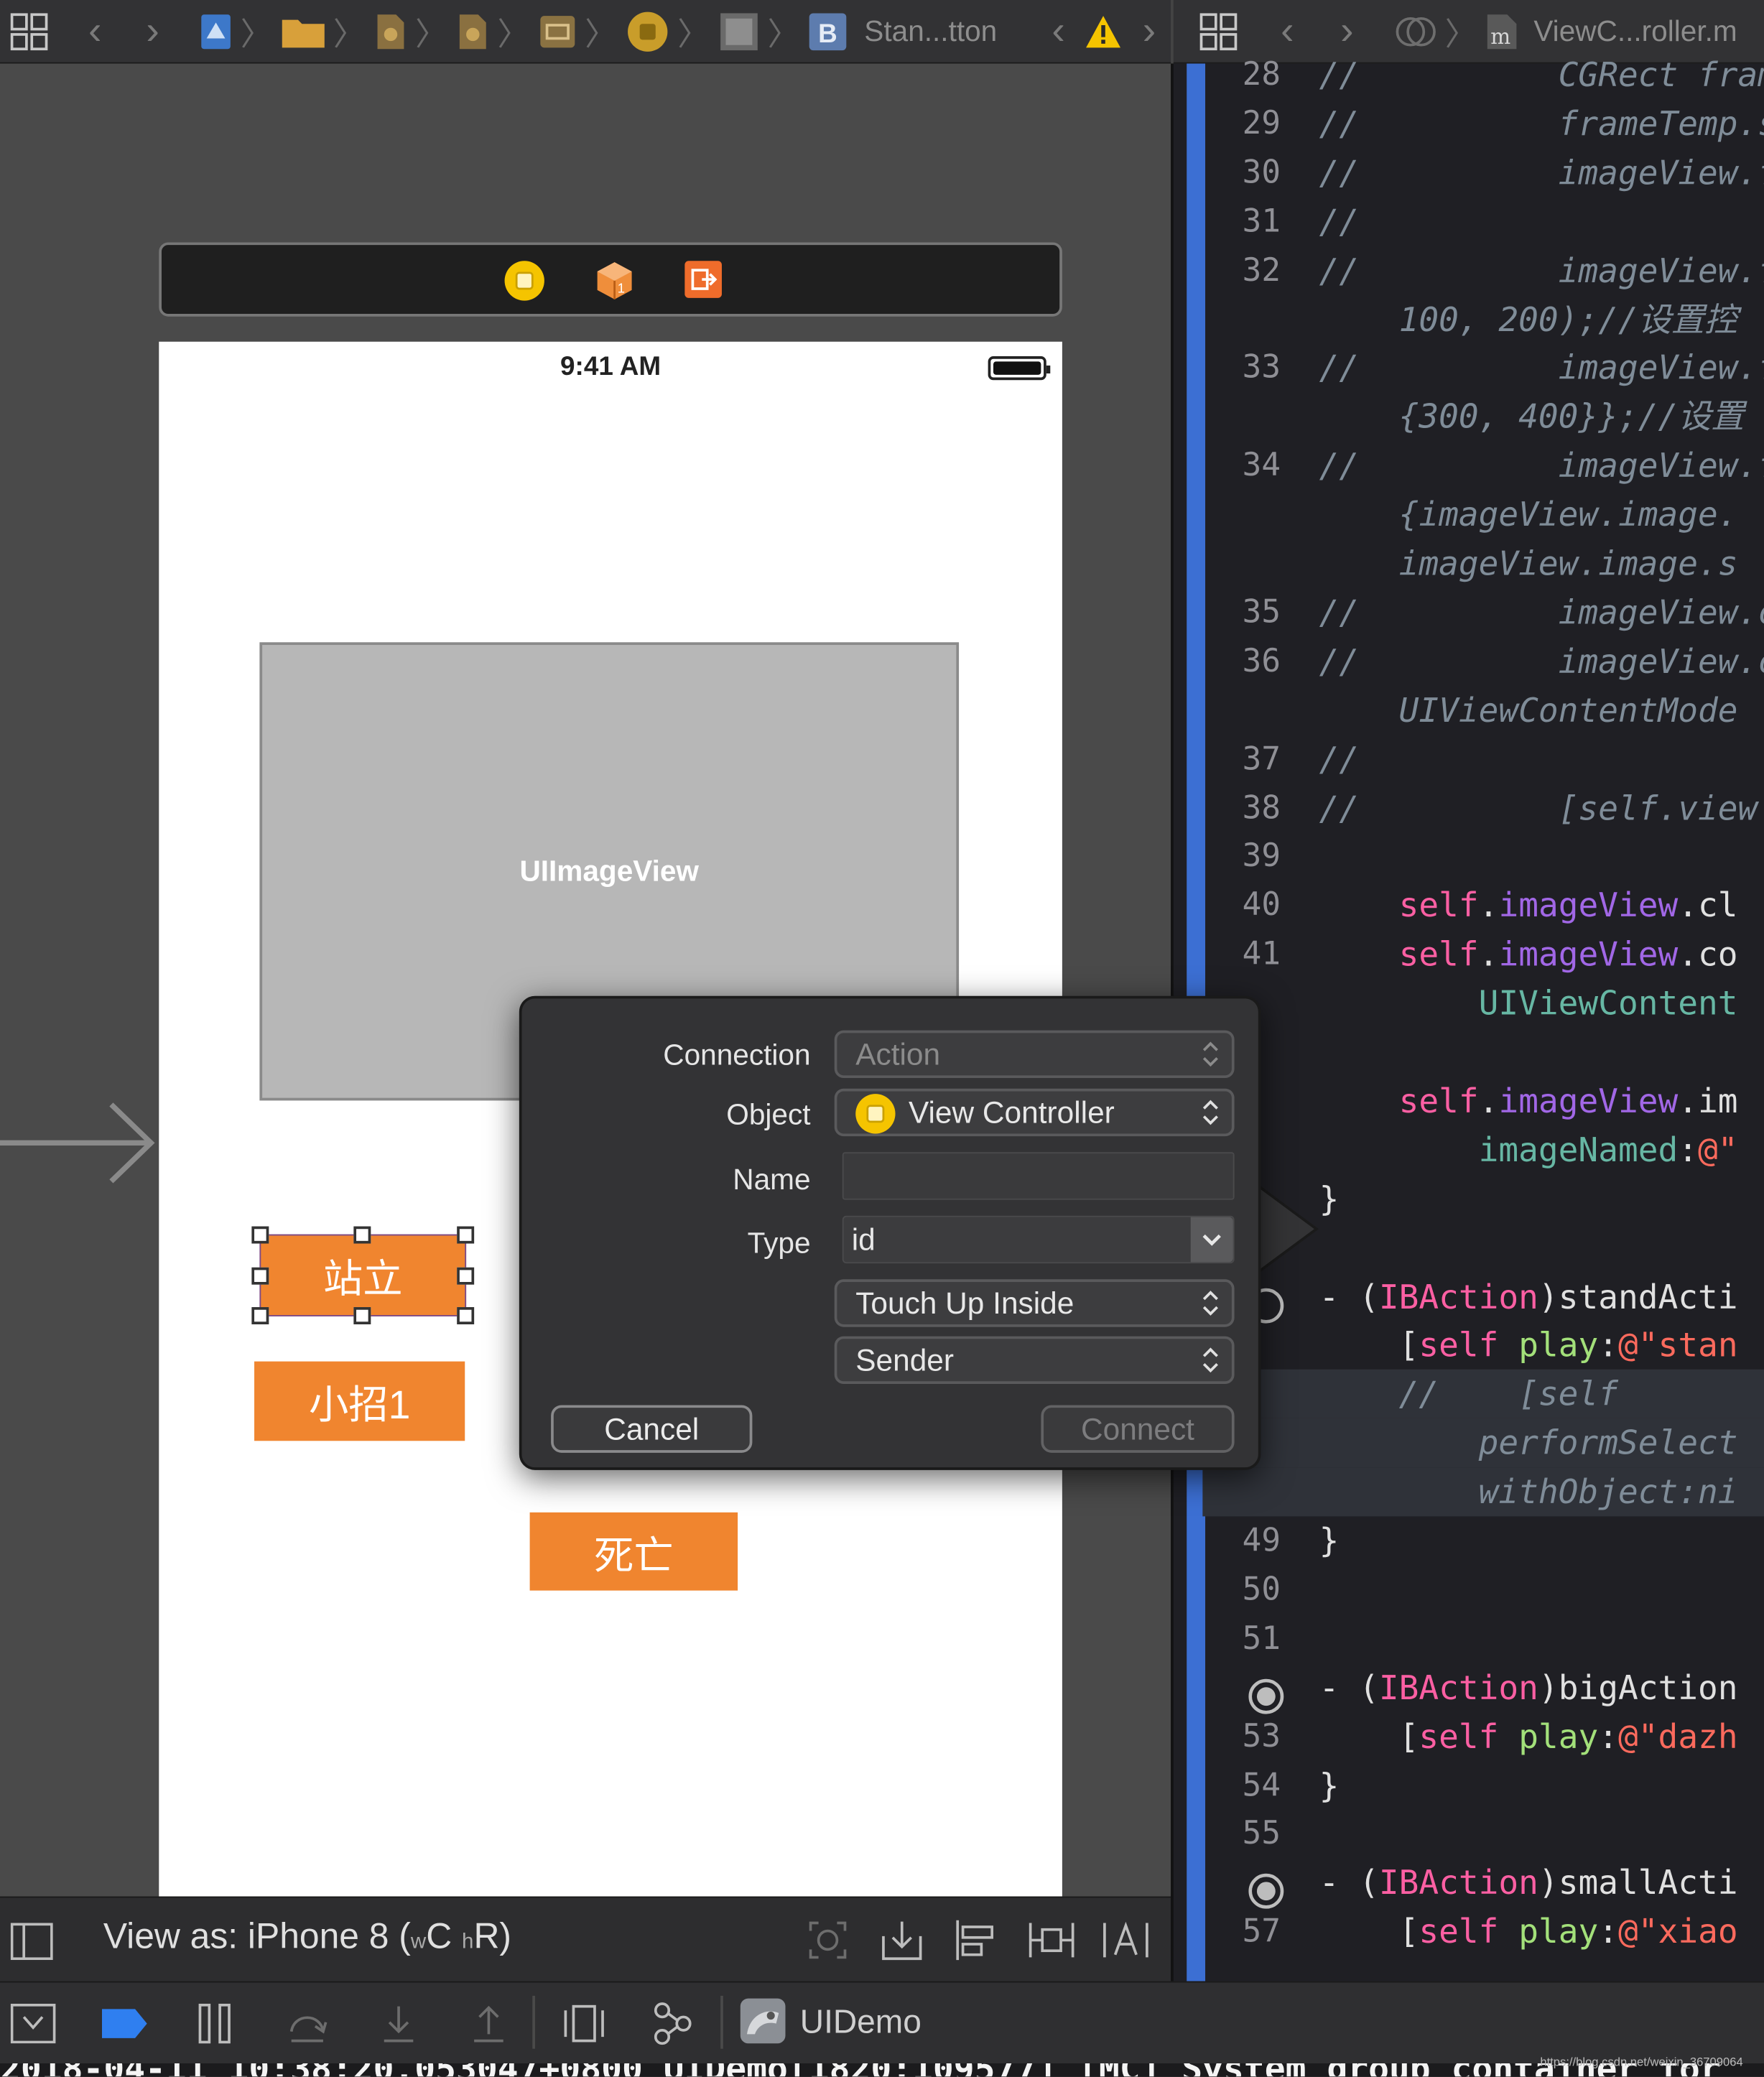  What do you see at coordinates (739, 31) in the screenshot?
I see `view-icon` at bounding box center [739, 31].